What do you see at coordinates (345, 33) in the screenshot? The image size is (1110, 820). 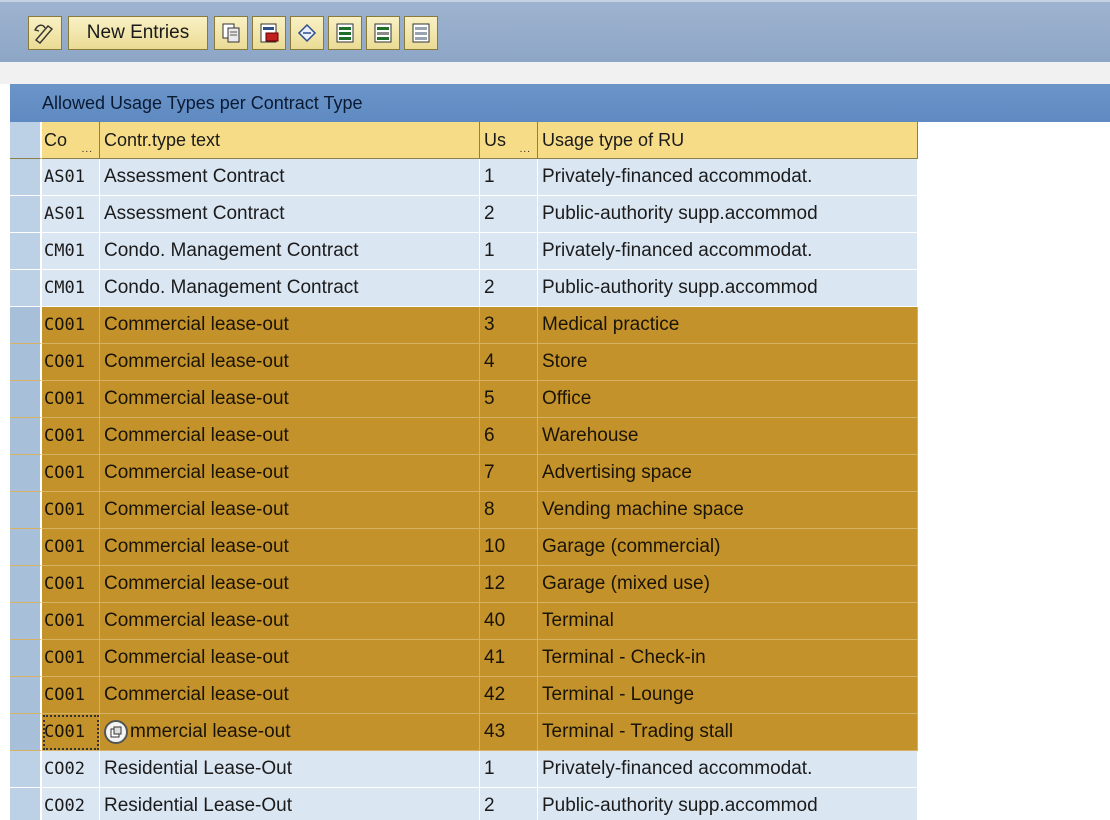 I see `select-all-button` at bounding box center [345, 33].